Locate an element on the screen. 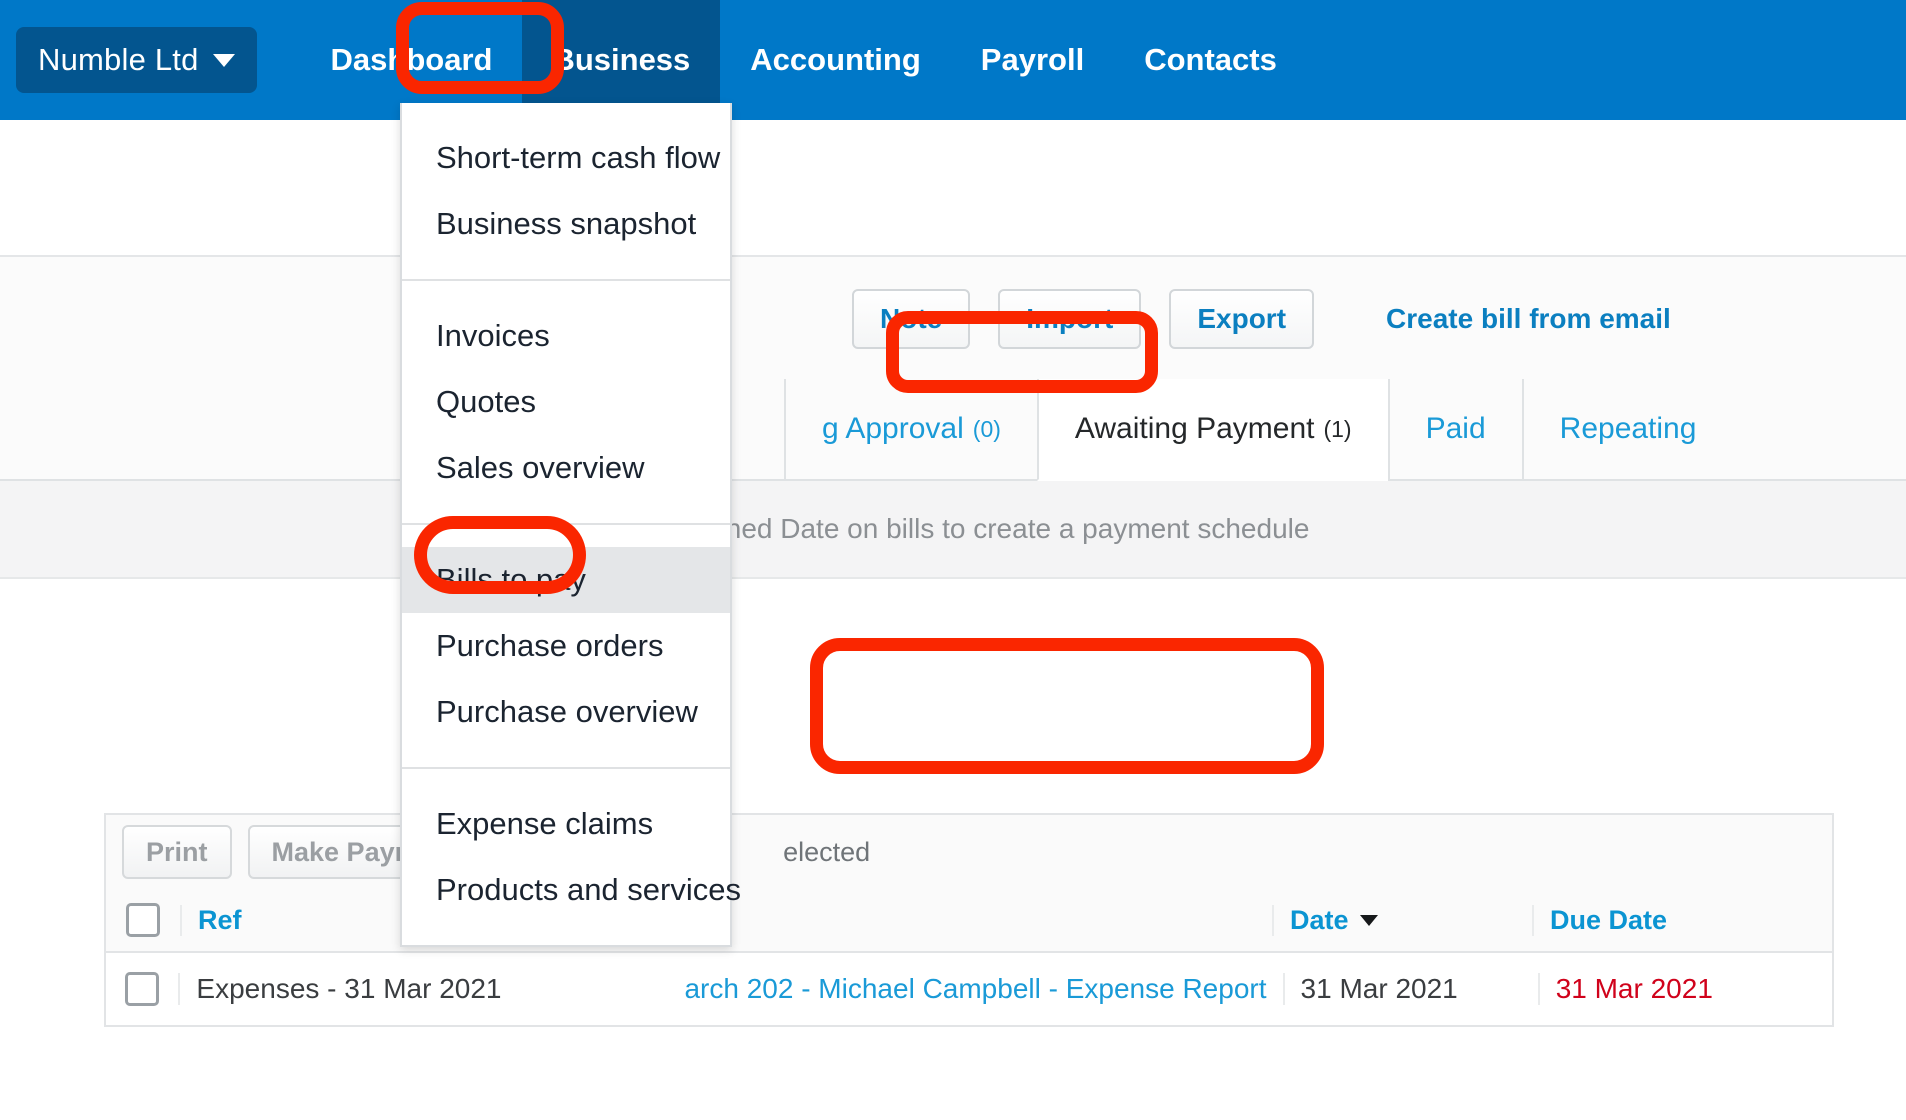 Image resolution: width=1906 pixels, height=1120 pixels. menu-item-label: Invoices is located at coordinates (493, 335).